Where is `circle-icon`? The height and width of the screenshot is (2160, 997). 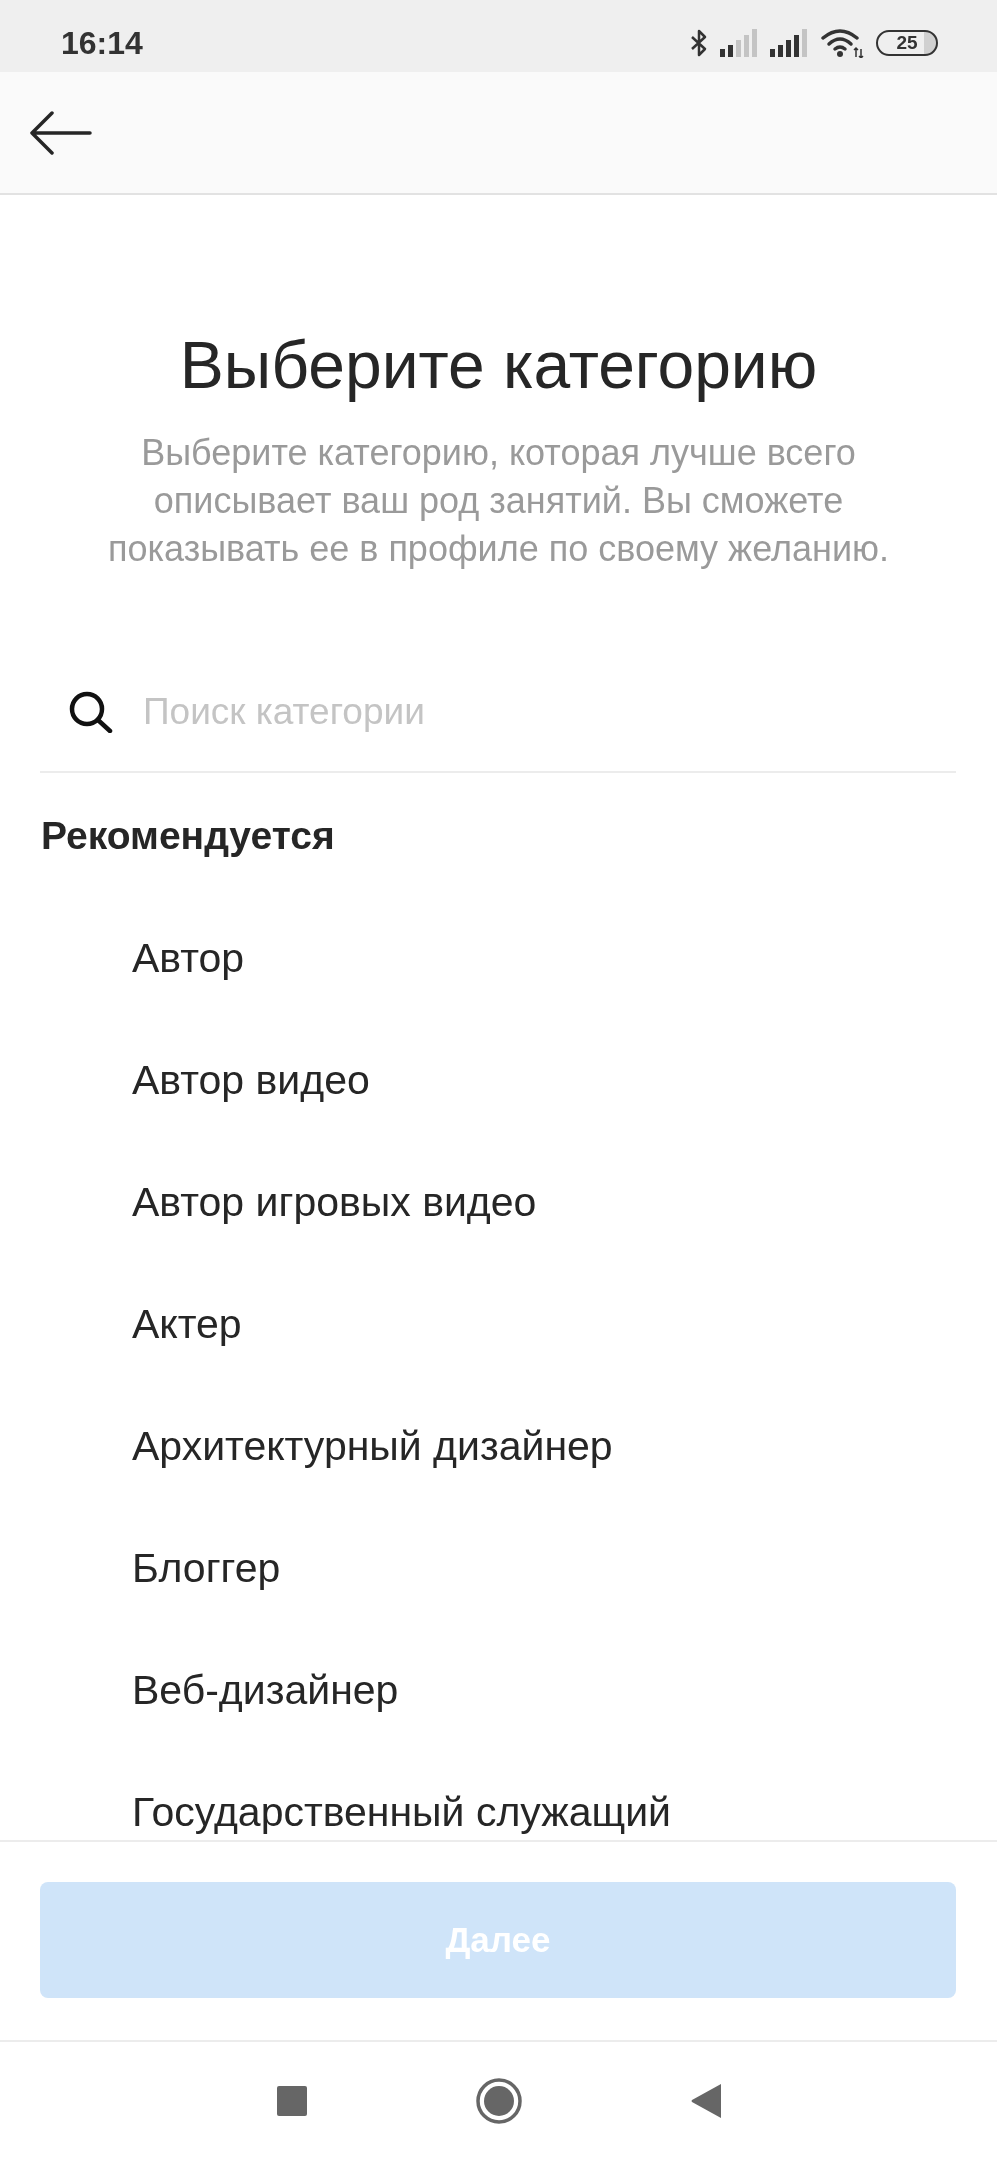
circle-icon is located at coordinates (498, 2101).